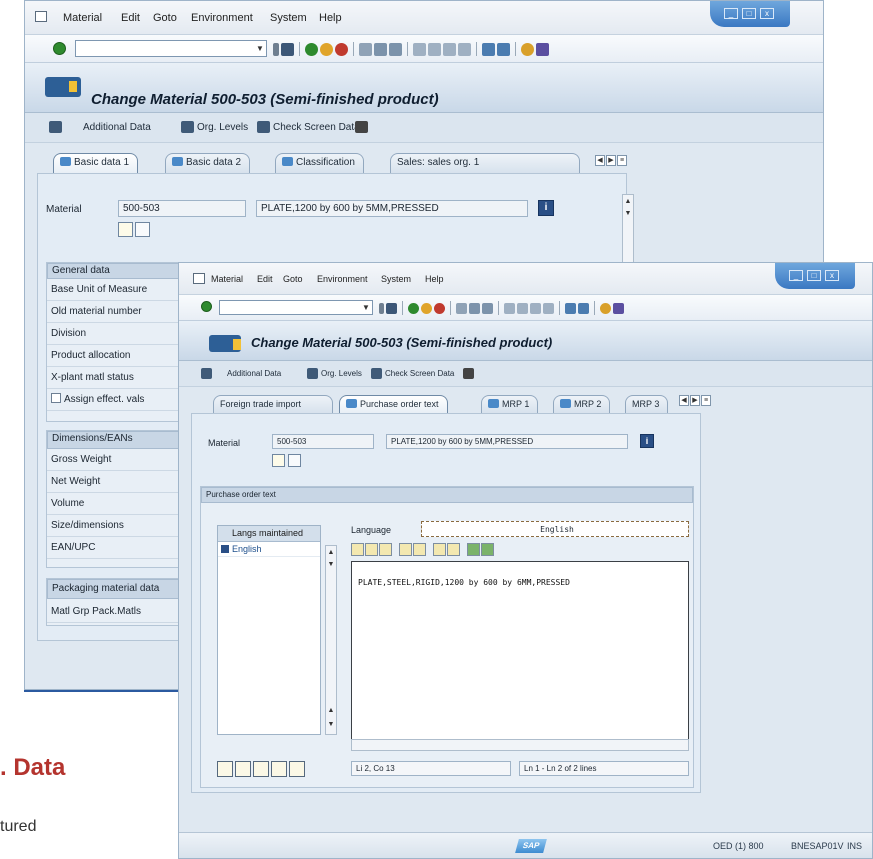  I want to click on text-button-2-icon, so click(243, 769).